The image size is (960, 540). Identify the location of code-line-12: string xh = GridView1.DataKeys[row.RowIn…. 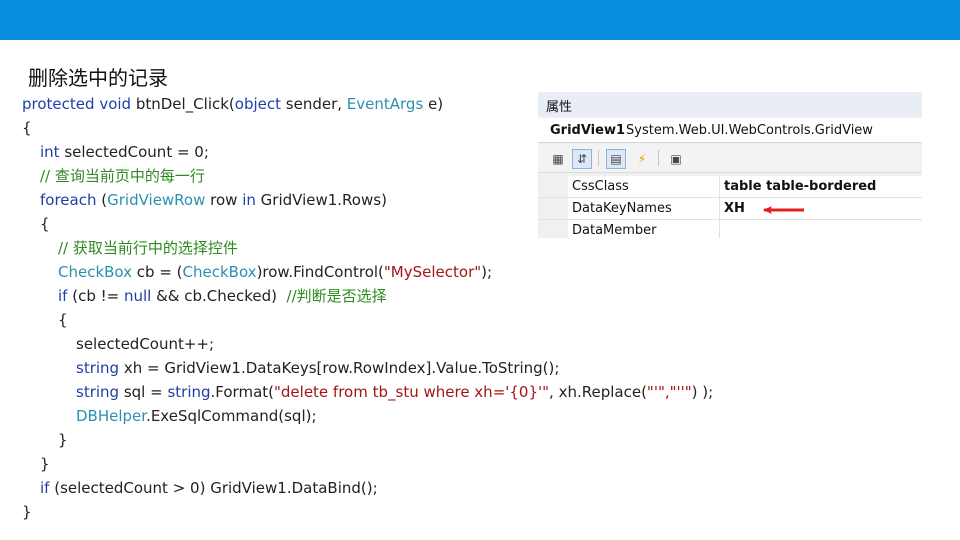
(372, 368).